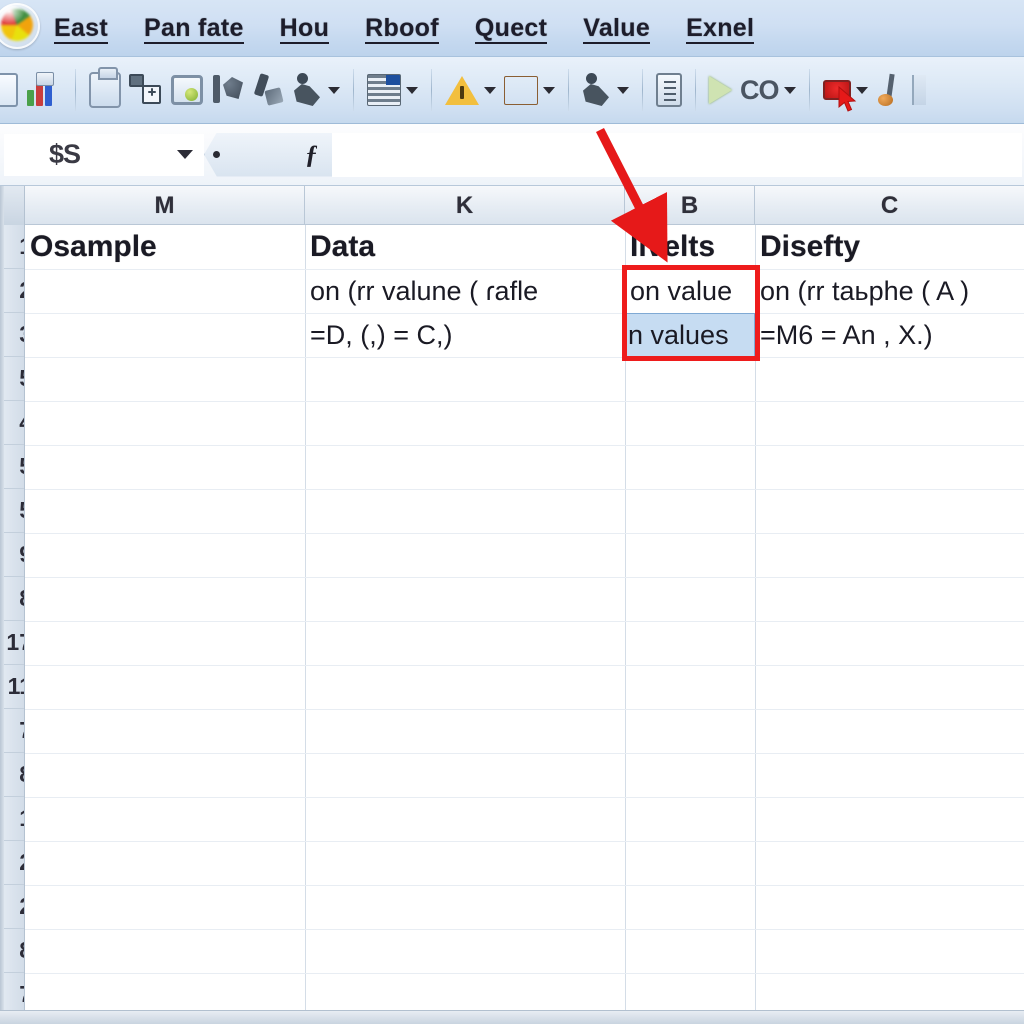 The height and width of the screenshot is (1024, 1024). What do you see at coordinates (21, 818) in the screenshot?
I see `row-header-label: 1` at bounding box center [21, 818].